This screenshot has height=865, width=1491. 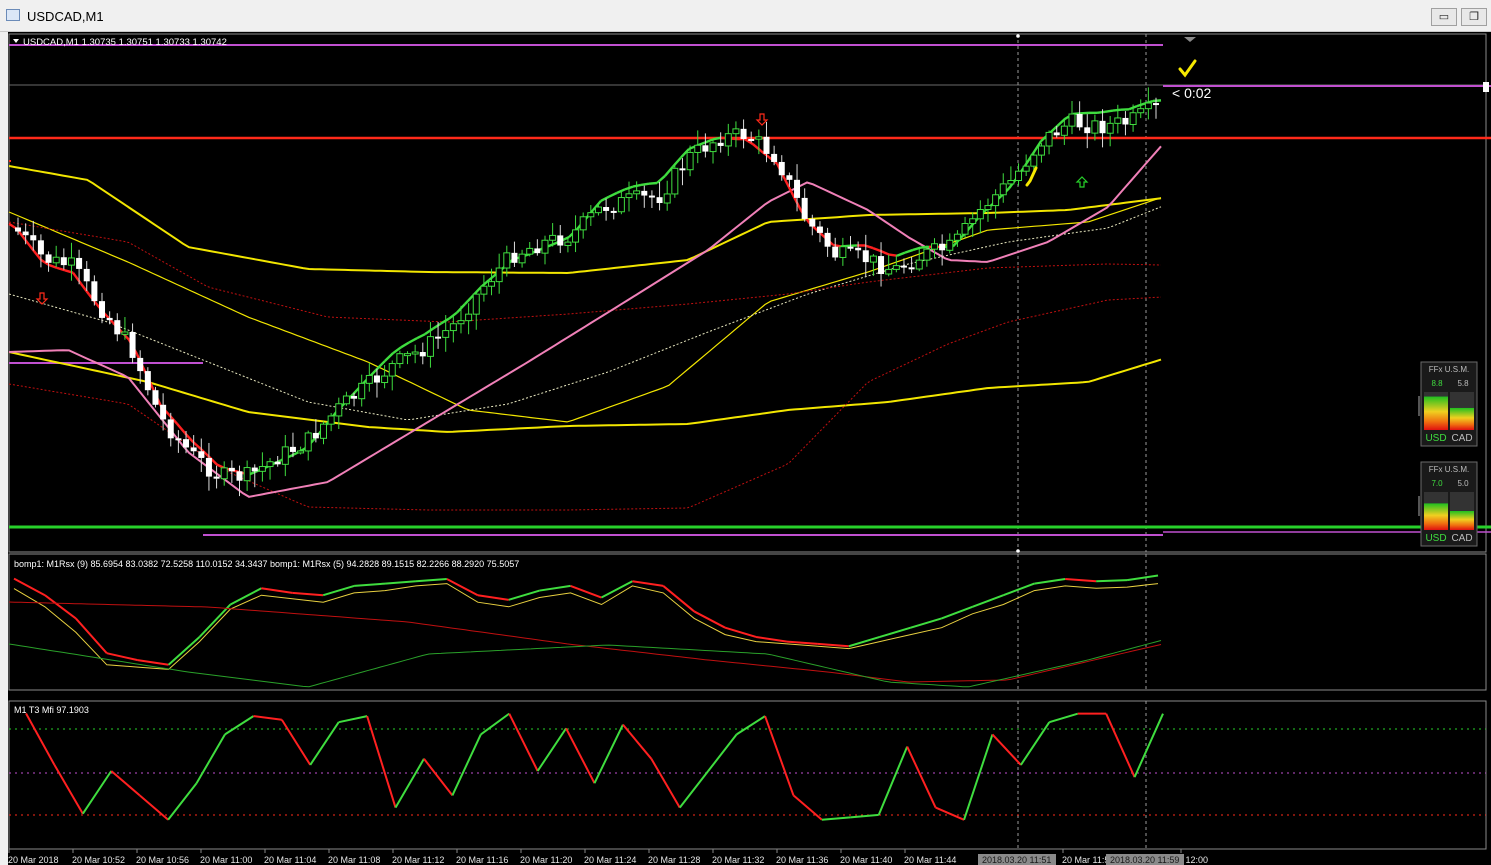 I want to click on usm-usd-value: 8.8, so click(x=1437, y=383).